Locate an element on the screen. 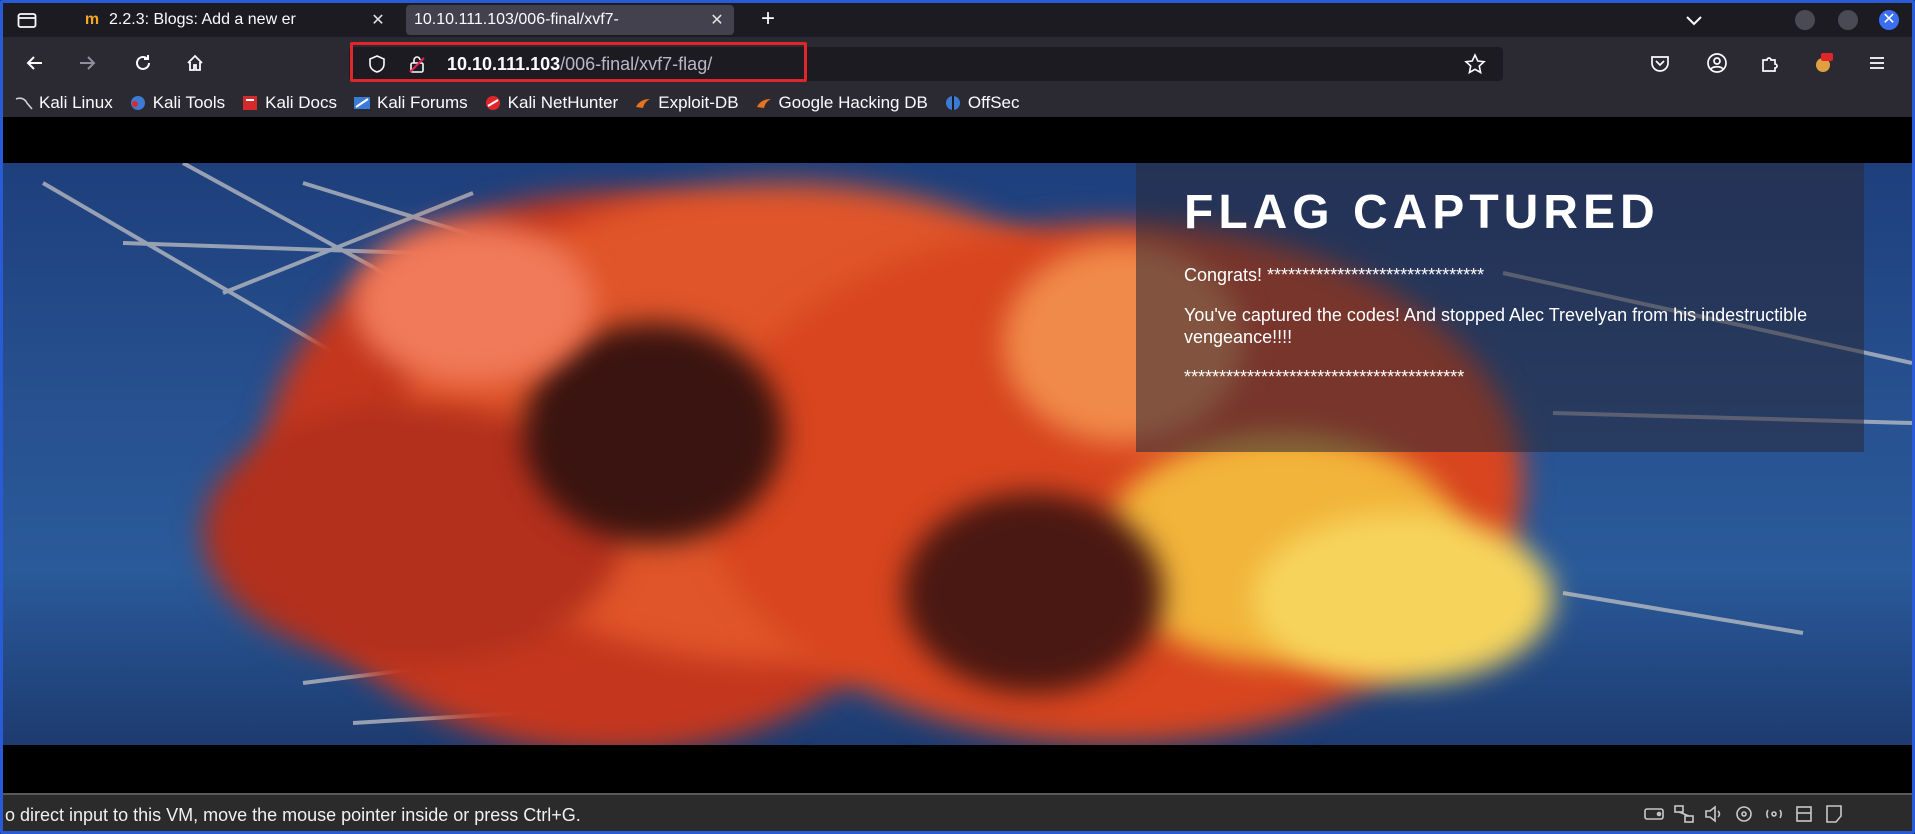 The width and height of the screenshot is (1915, 834). forward-button is located at coordinates (87, 63).